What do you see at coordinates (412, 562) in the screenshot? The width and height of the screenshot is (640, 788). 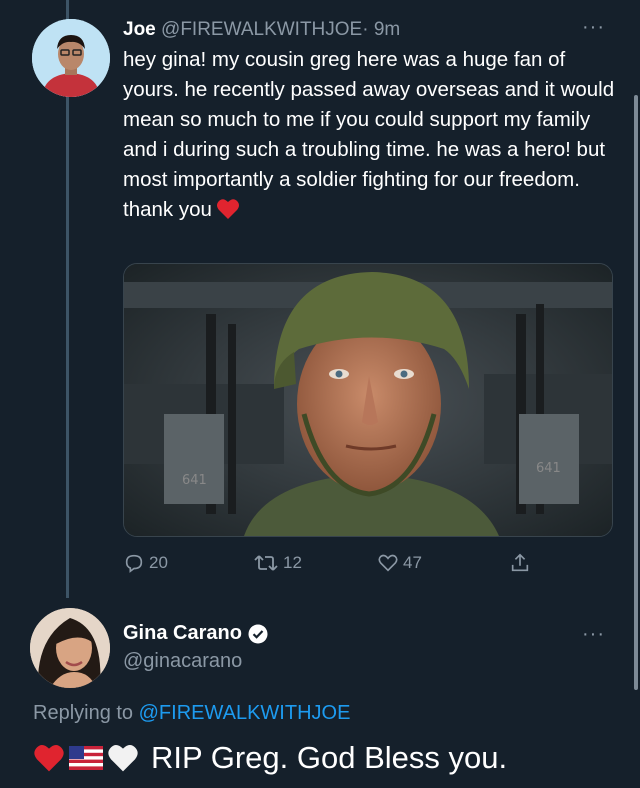 I see `like-count: 47` at bounding box center [412, 562].